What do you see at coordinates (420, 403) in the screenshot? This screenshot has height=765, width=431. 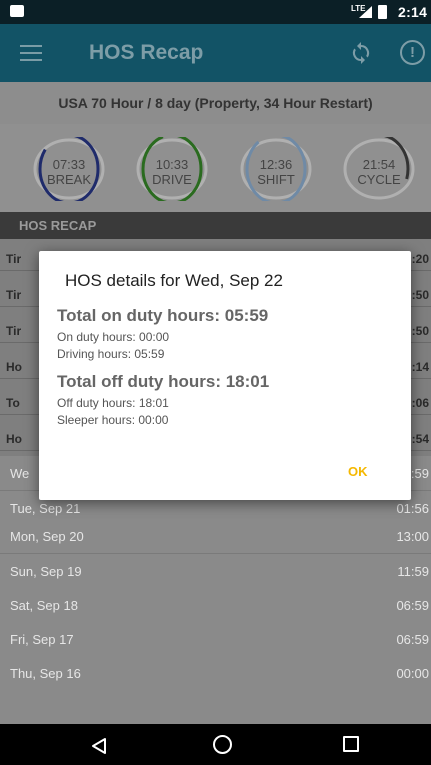 I see `summary-value: :06` at bounding box center [420, 403].